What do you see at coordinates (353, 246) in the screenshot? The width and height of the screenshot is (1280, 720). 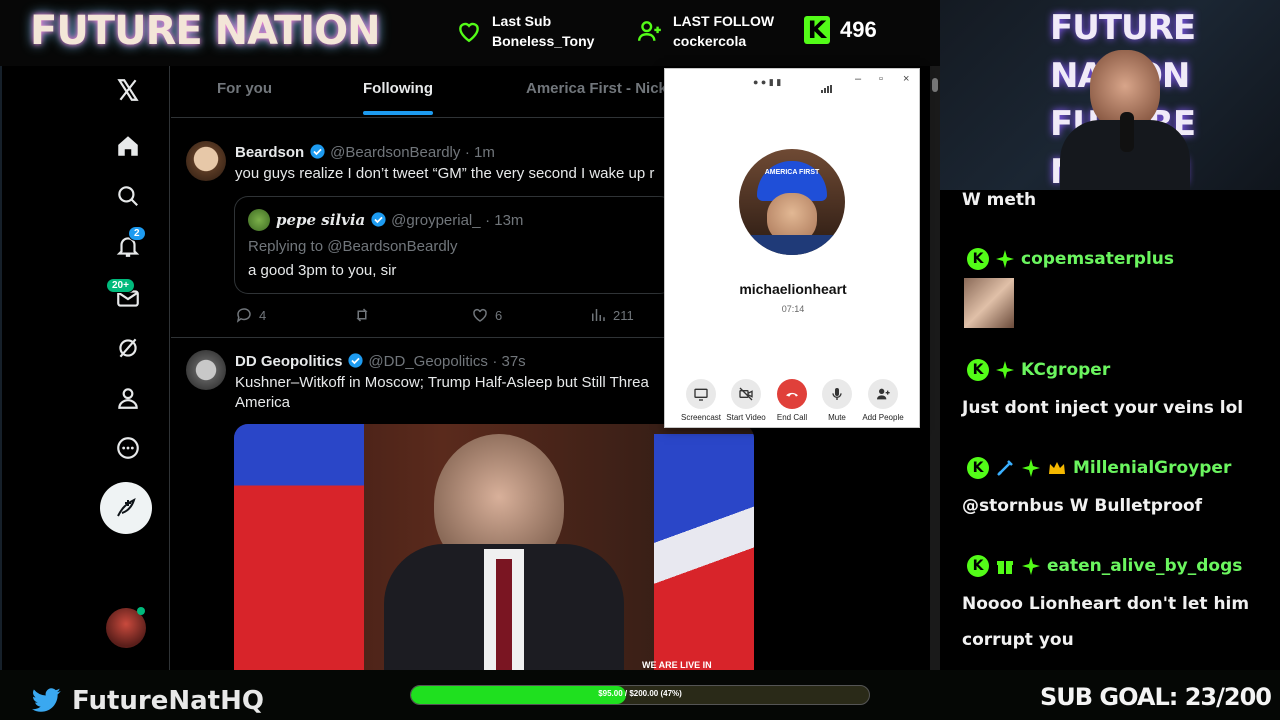 I see `quote-replying-to: Replying to @BeardsonBeardly` at bounding box center [353, 246].